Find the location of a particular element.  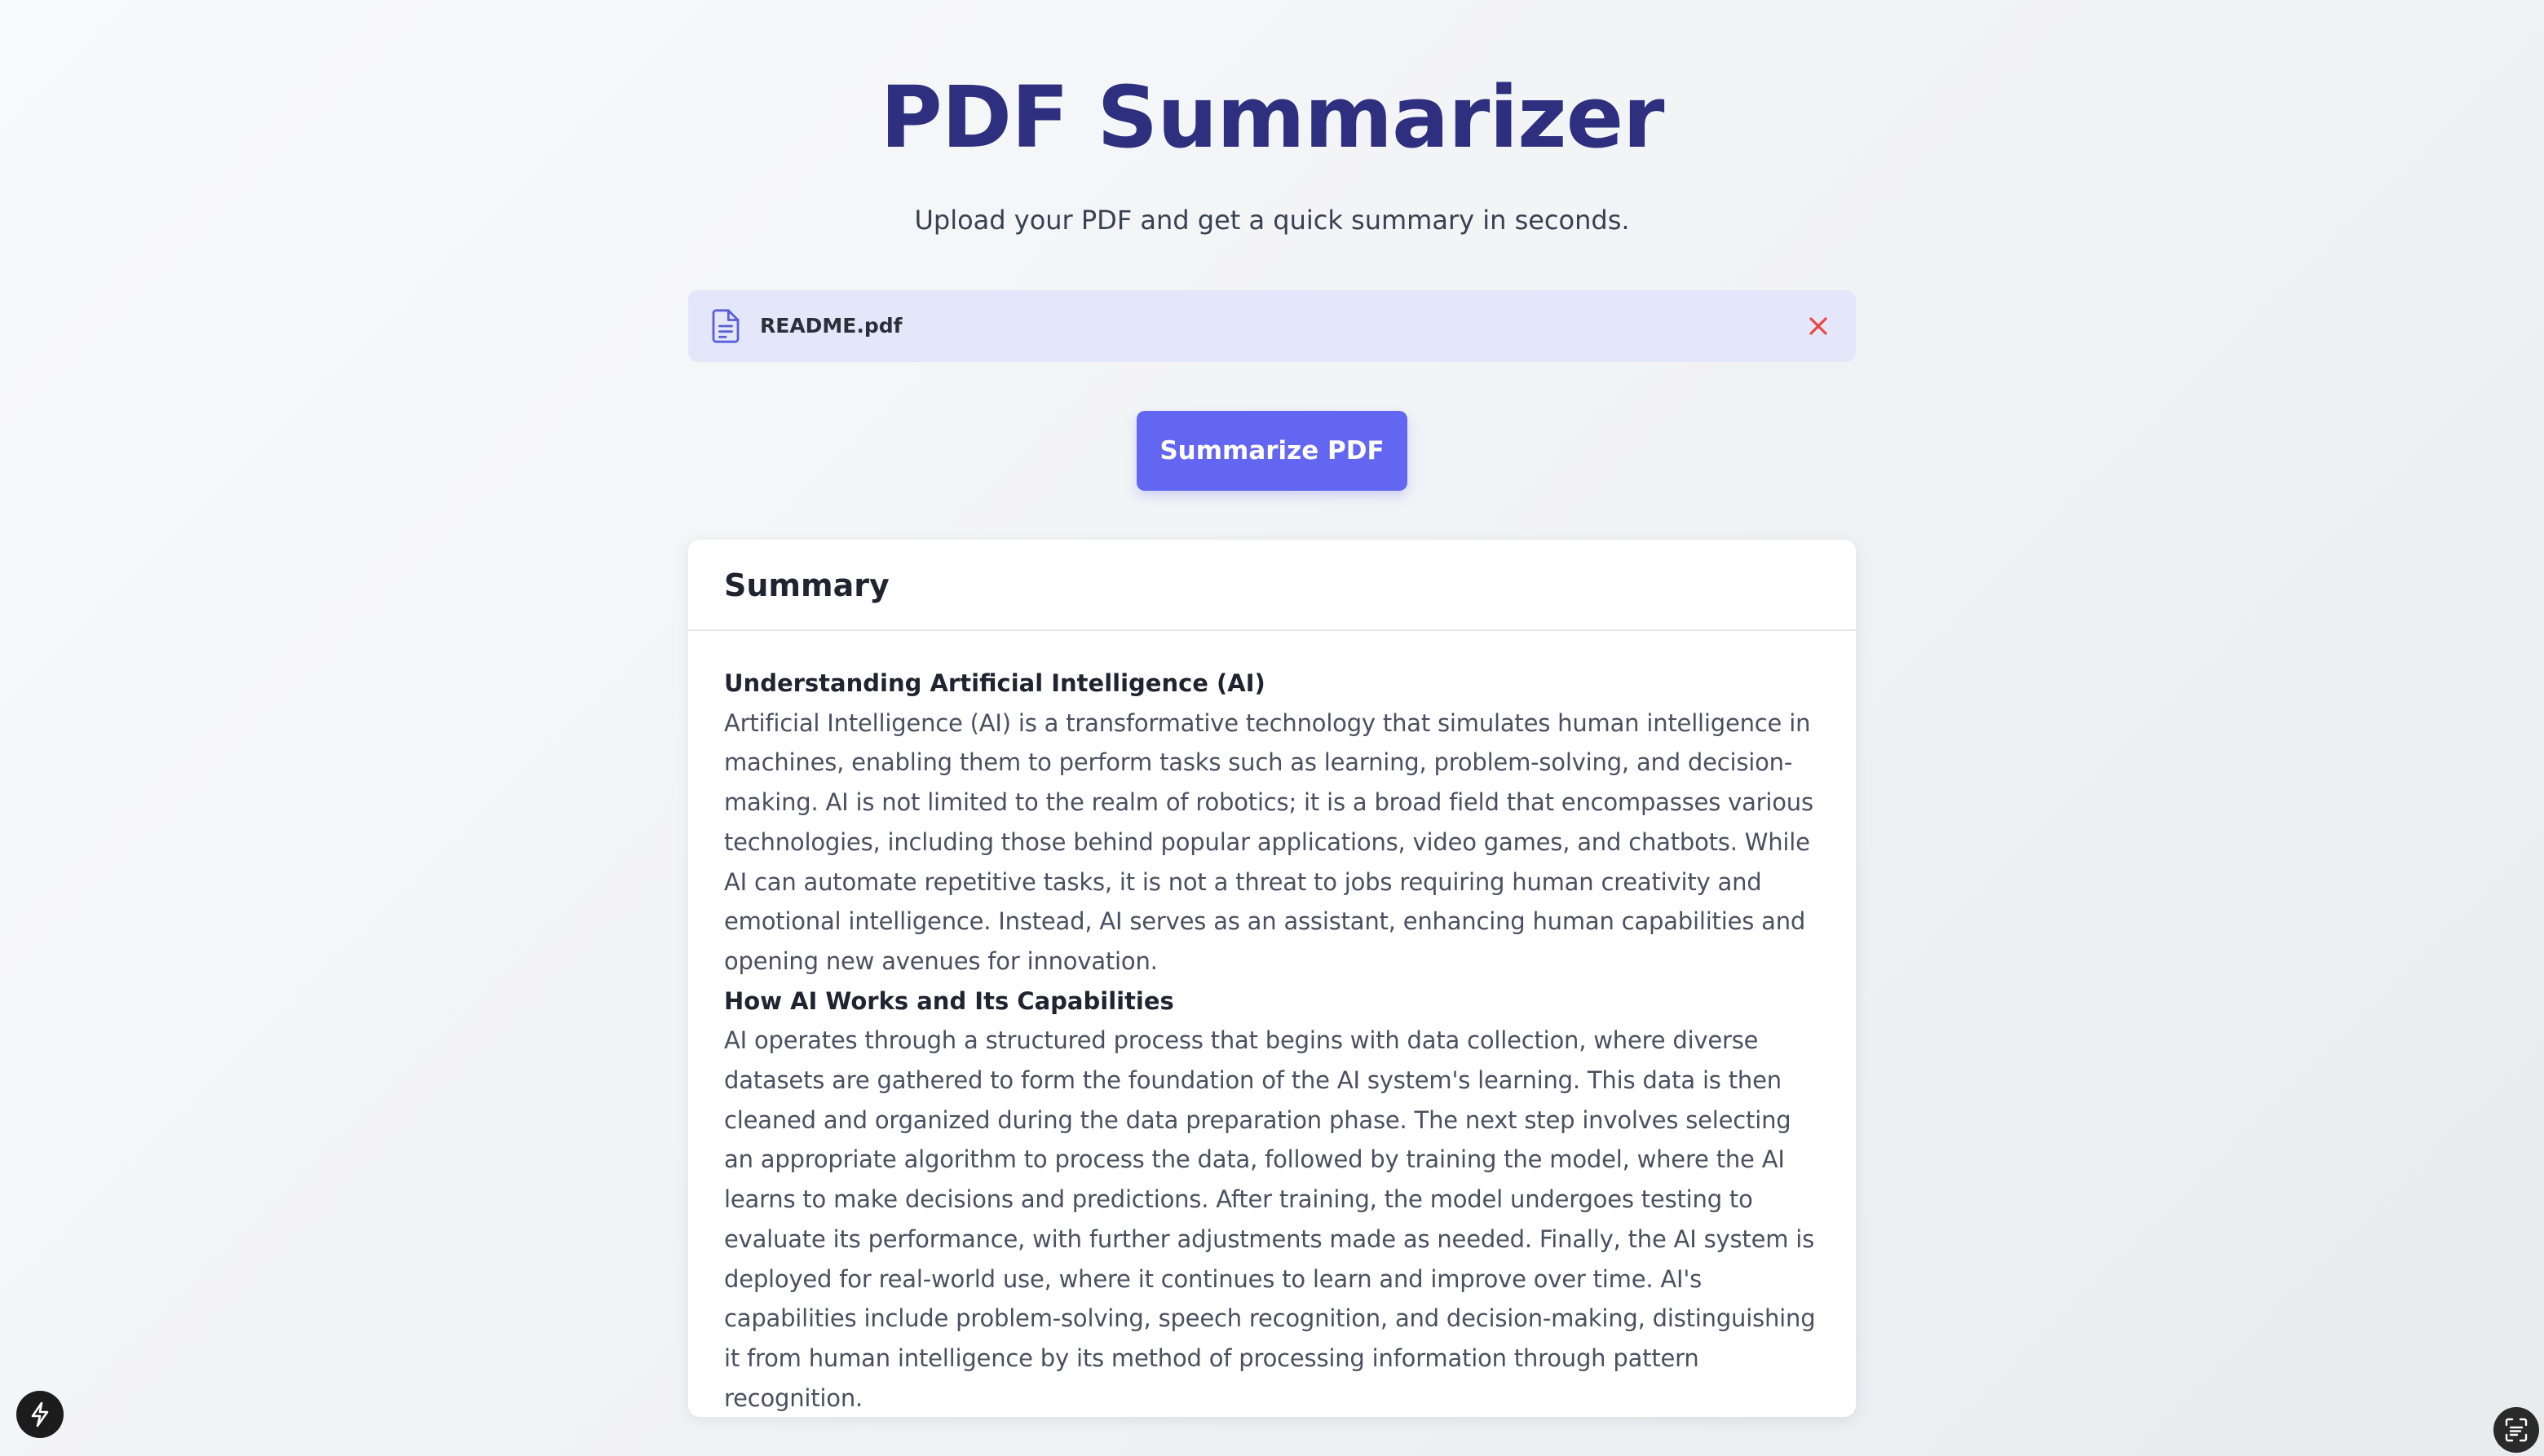

dev-tools-button is located at coordinates (40, 1415).